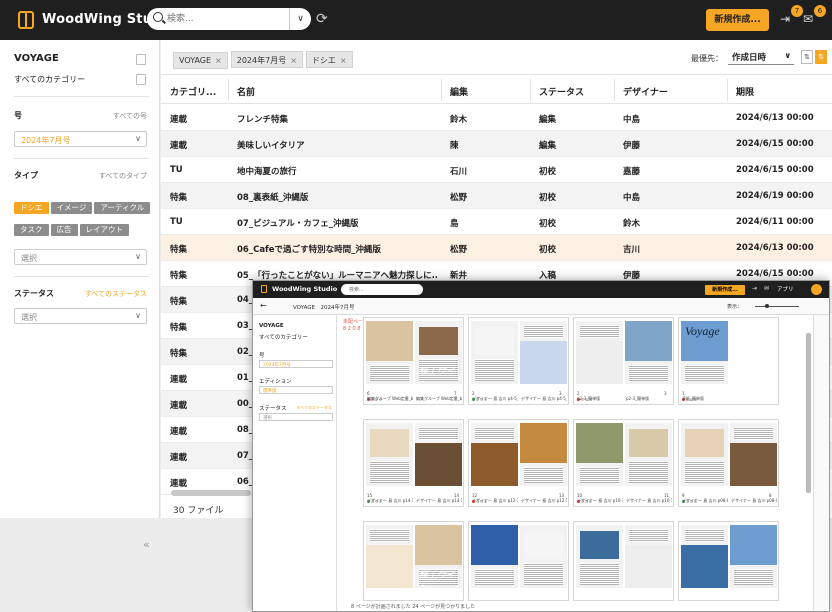 Image resolution: width=832 pixels, height=612 pixels. What do you see at coordinates (271, 326) in the screenshot?
I see `window-side-title: VOYAGE` at bounding box center [271, 326].